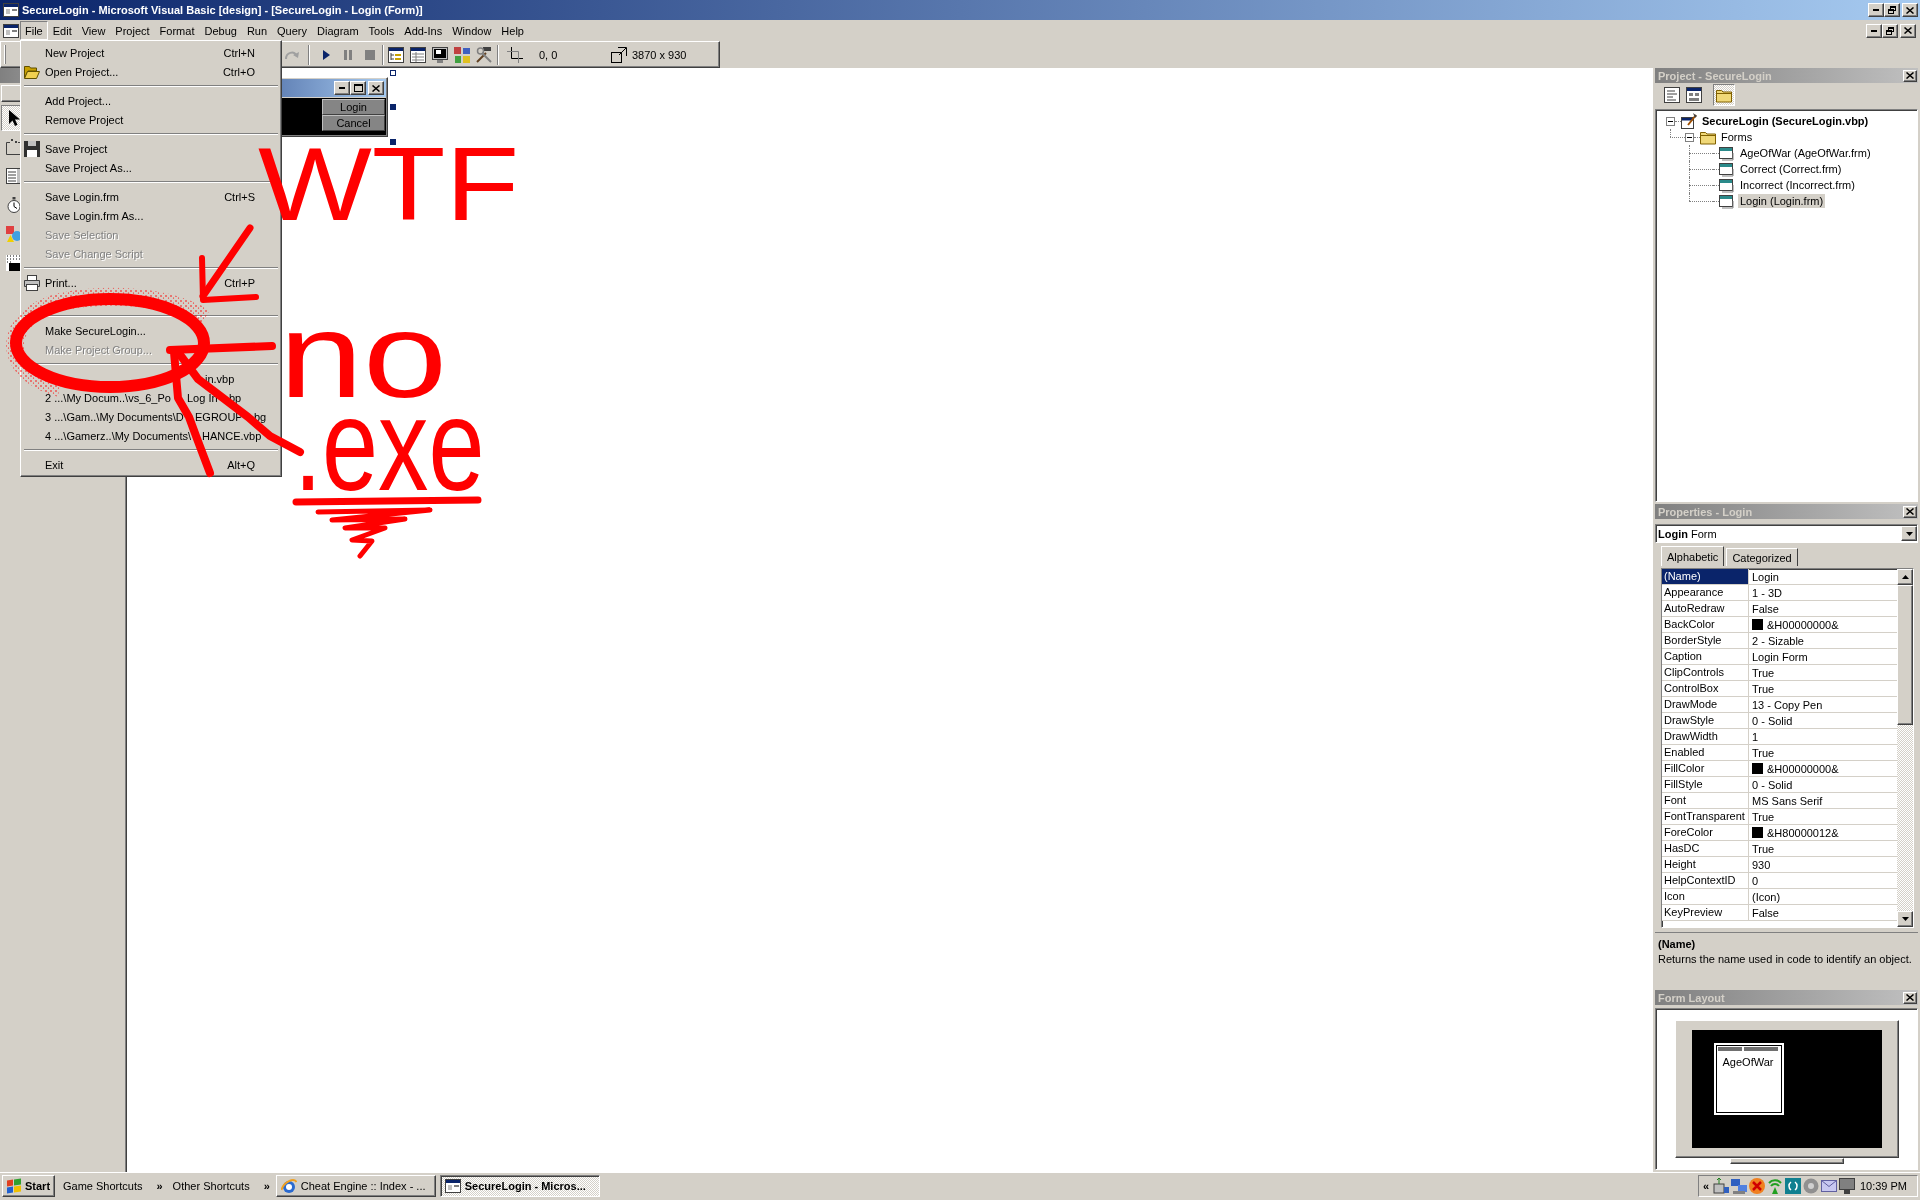 Image resolution: width=1920 pixels, height=1200 pixels. I want to click on menu-bar-item: Run, so click(257, 30).